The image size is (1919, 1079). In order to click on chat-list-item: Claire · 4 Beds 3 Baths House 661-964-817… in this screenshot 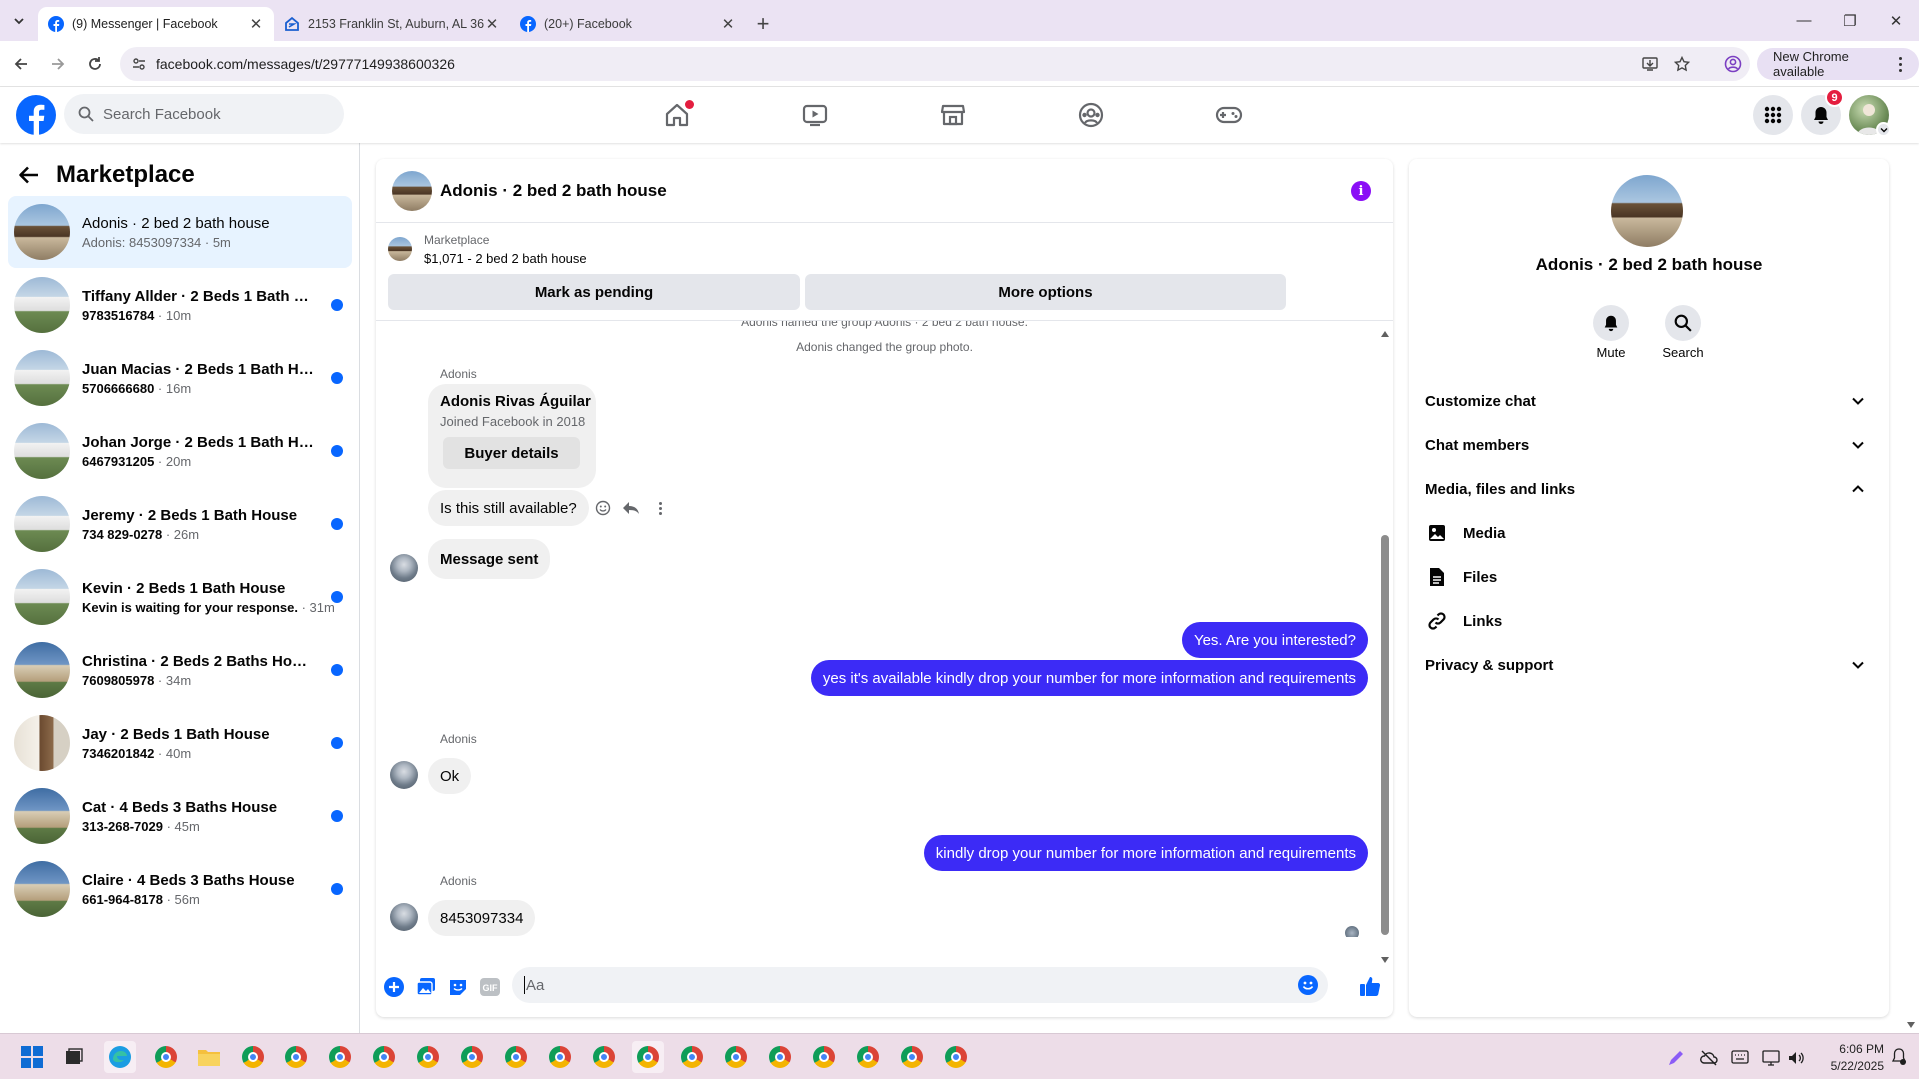, I will do `click(180, 889)`.